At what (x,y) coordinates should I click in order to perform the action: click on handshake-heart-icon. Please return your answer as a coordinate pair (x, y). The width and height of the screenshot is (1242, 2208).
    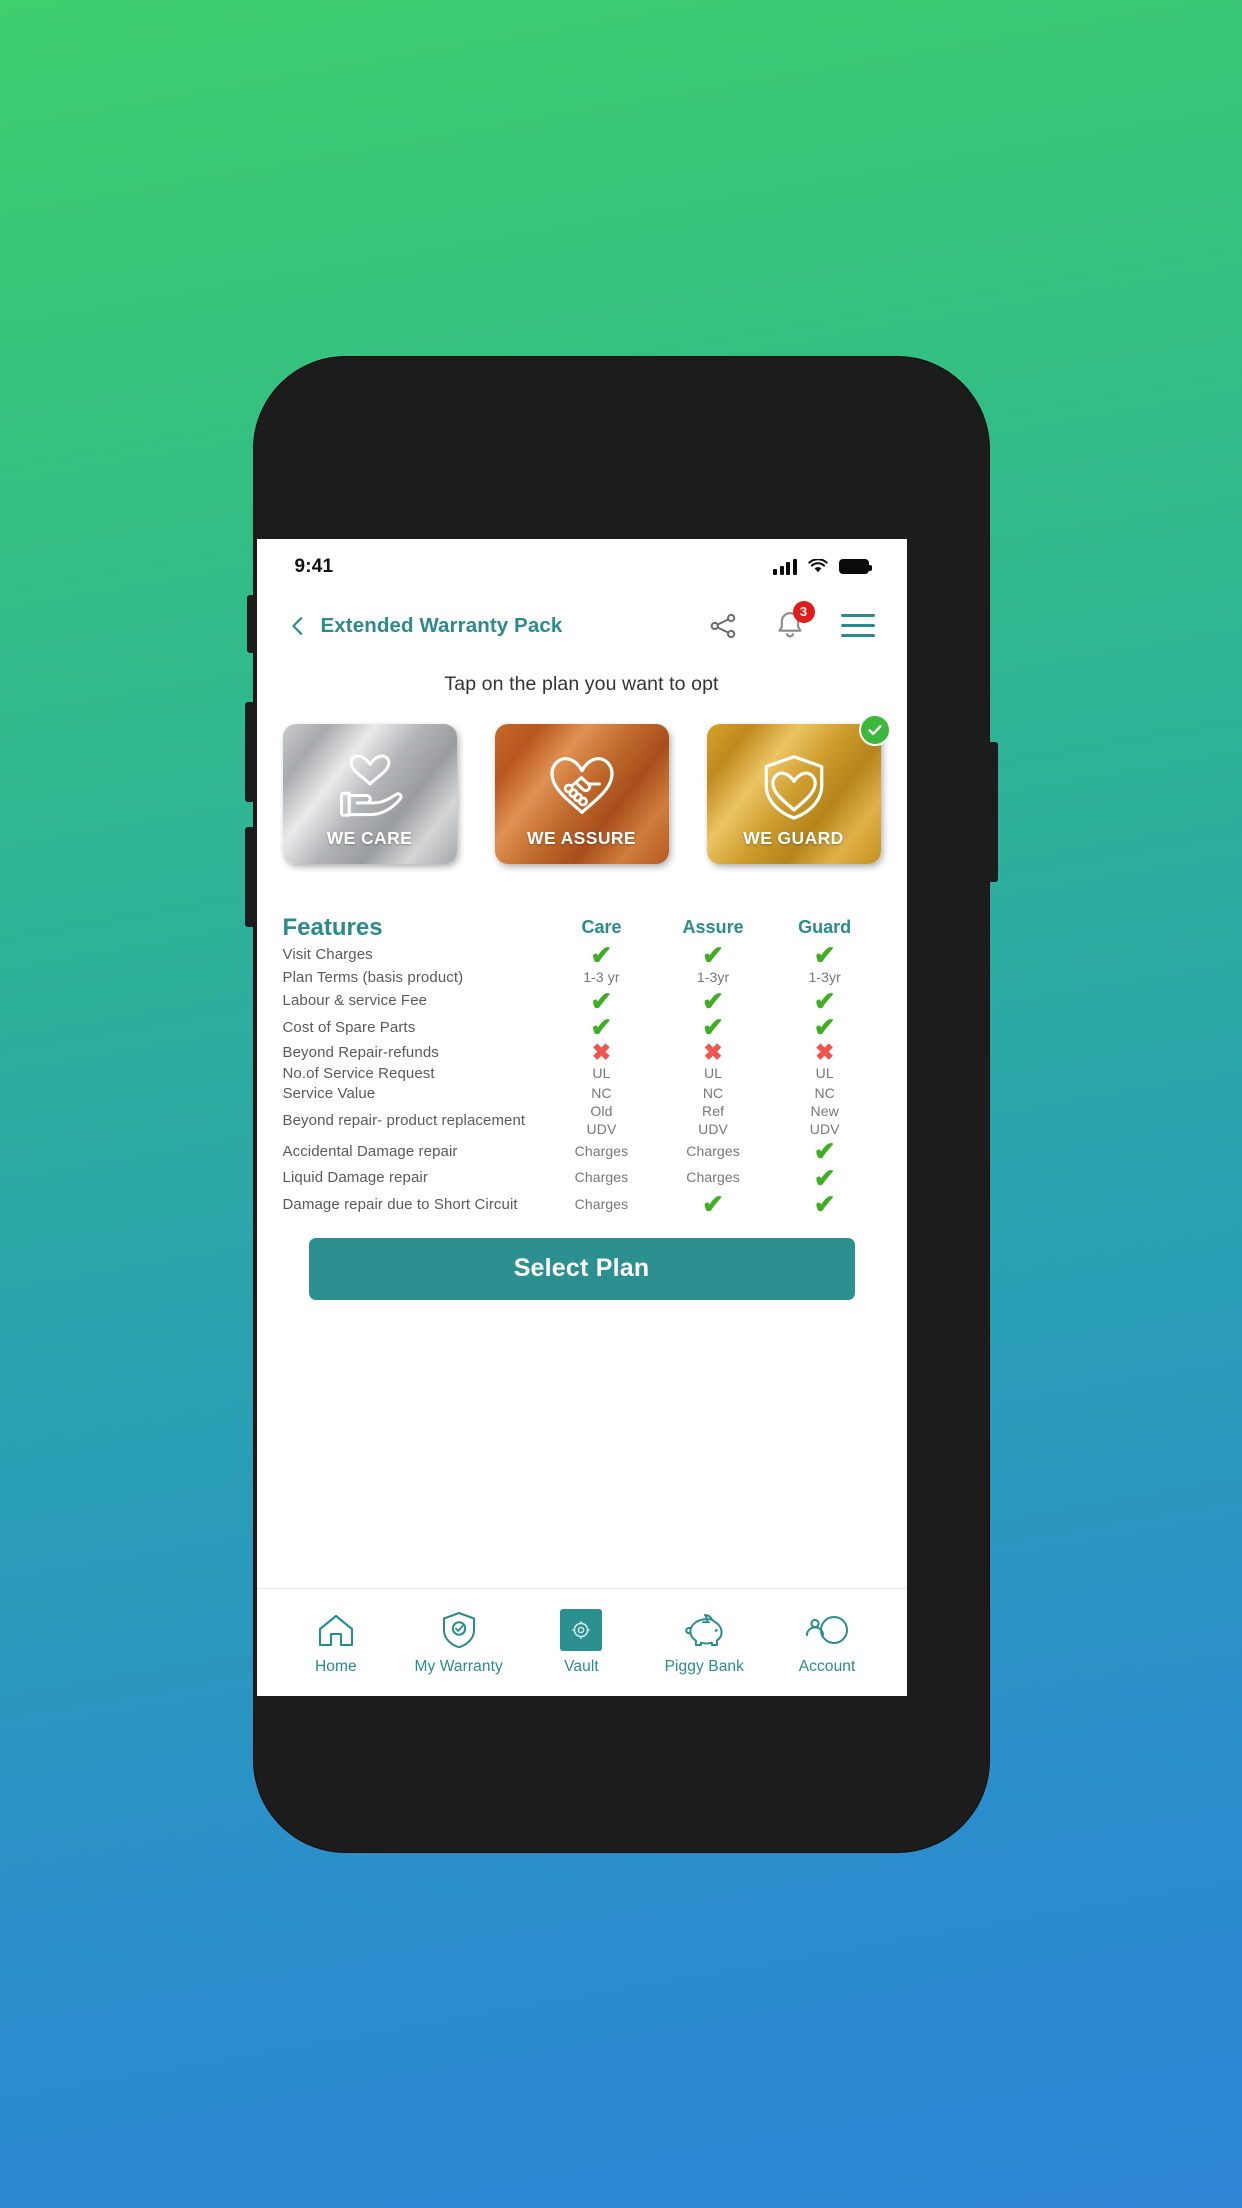
    Looking at the image, I should click on (581, 785).